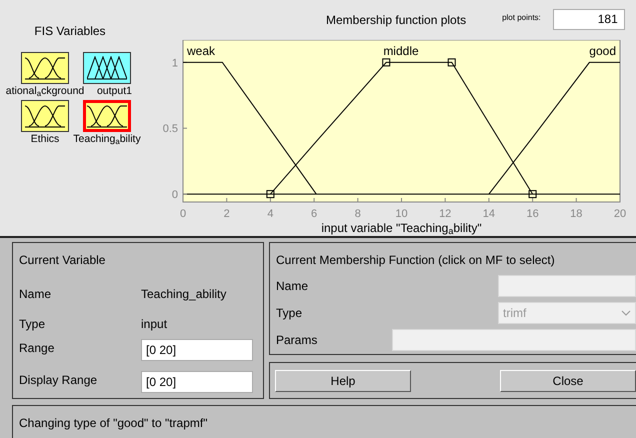 The image size is (636, 438). I want to click on variable-label: Teaching$_{a}$bility, so click(107, 139).